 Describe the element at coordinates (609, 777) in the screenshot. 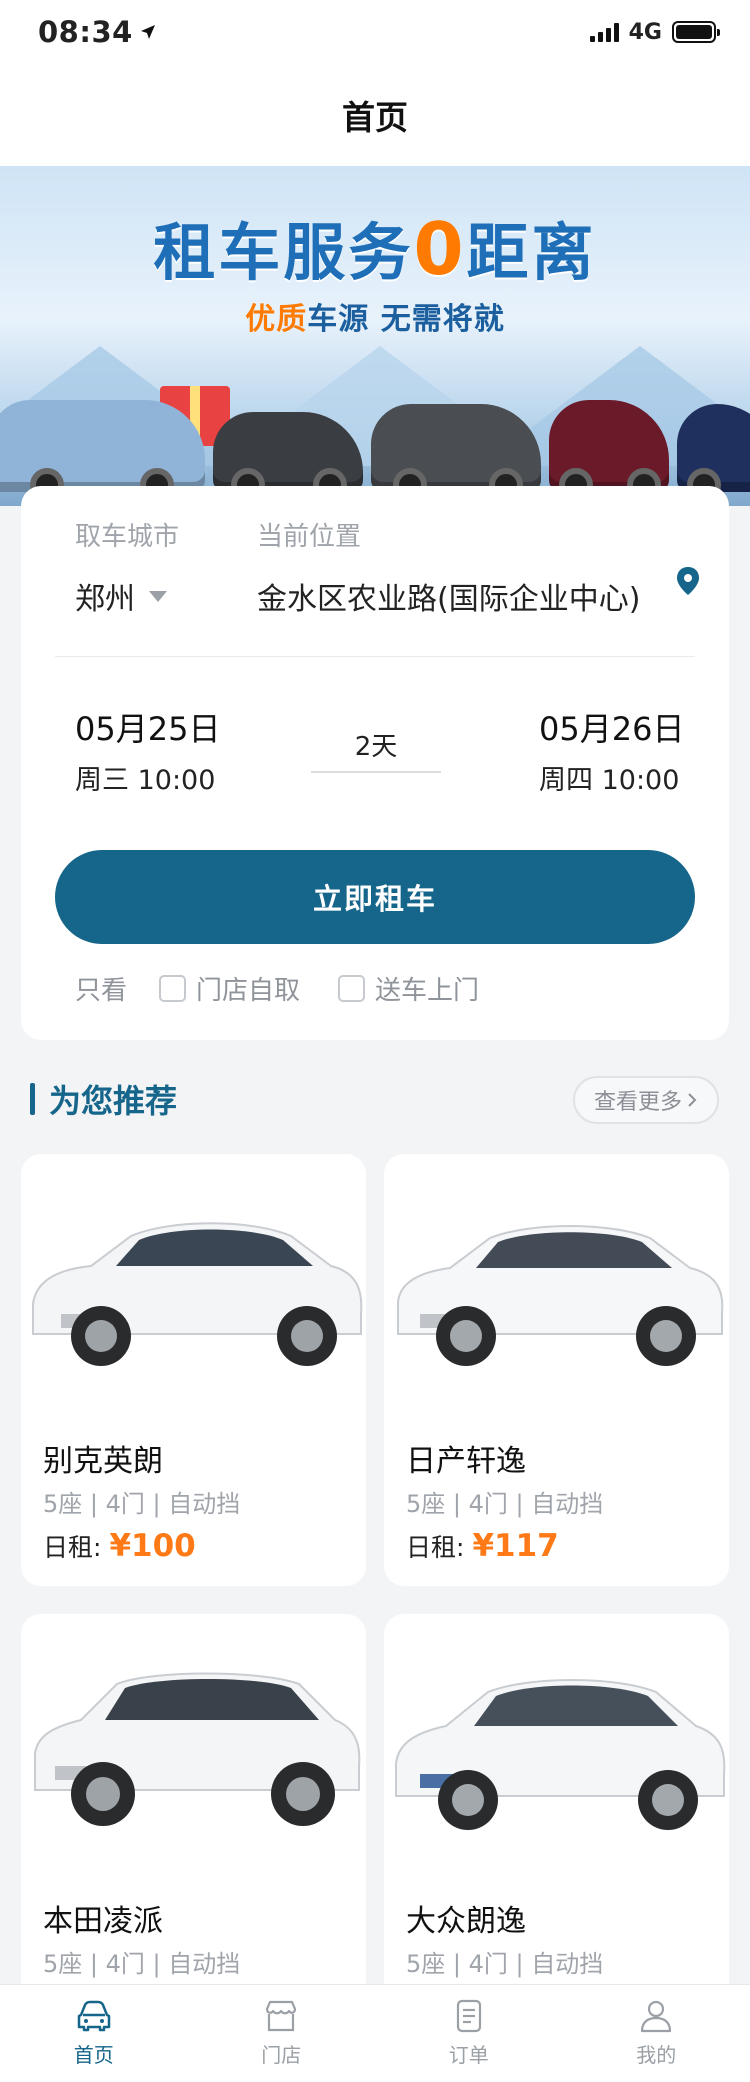

I see `return-time: 周四 10:00` at that location.